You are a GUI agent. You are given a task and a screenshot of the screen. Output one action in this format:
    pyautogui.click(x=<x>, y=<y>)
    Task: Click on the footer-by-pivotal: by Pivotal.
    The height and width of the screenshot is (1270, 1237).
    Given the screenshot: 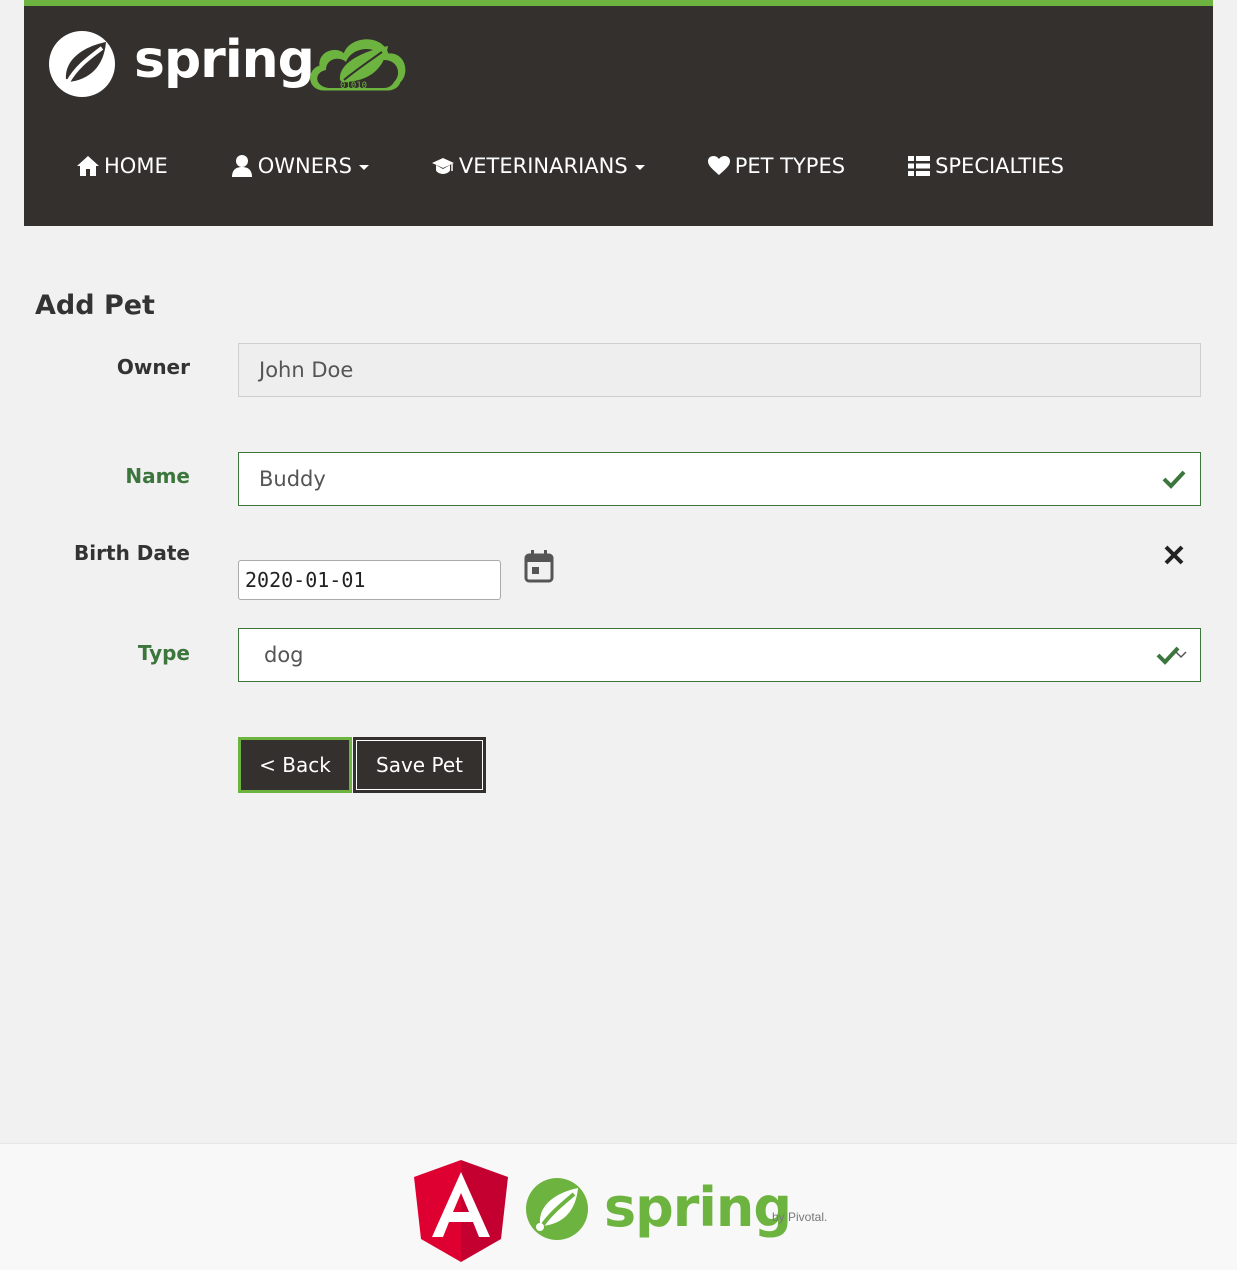 What is the action you would take?
    pyautogui.click(x=800, y=1217)
    